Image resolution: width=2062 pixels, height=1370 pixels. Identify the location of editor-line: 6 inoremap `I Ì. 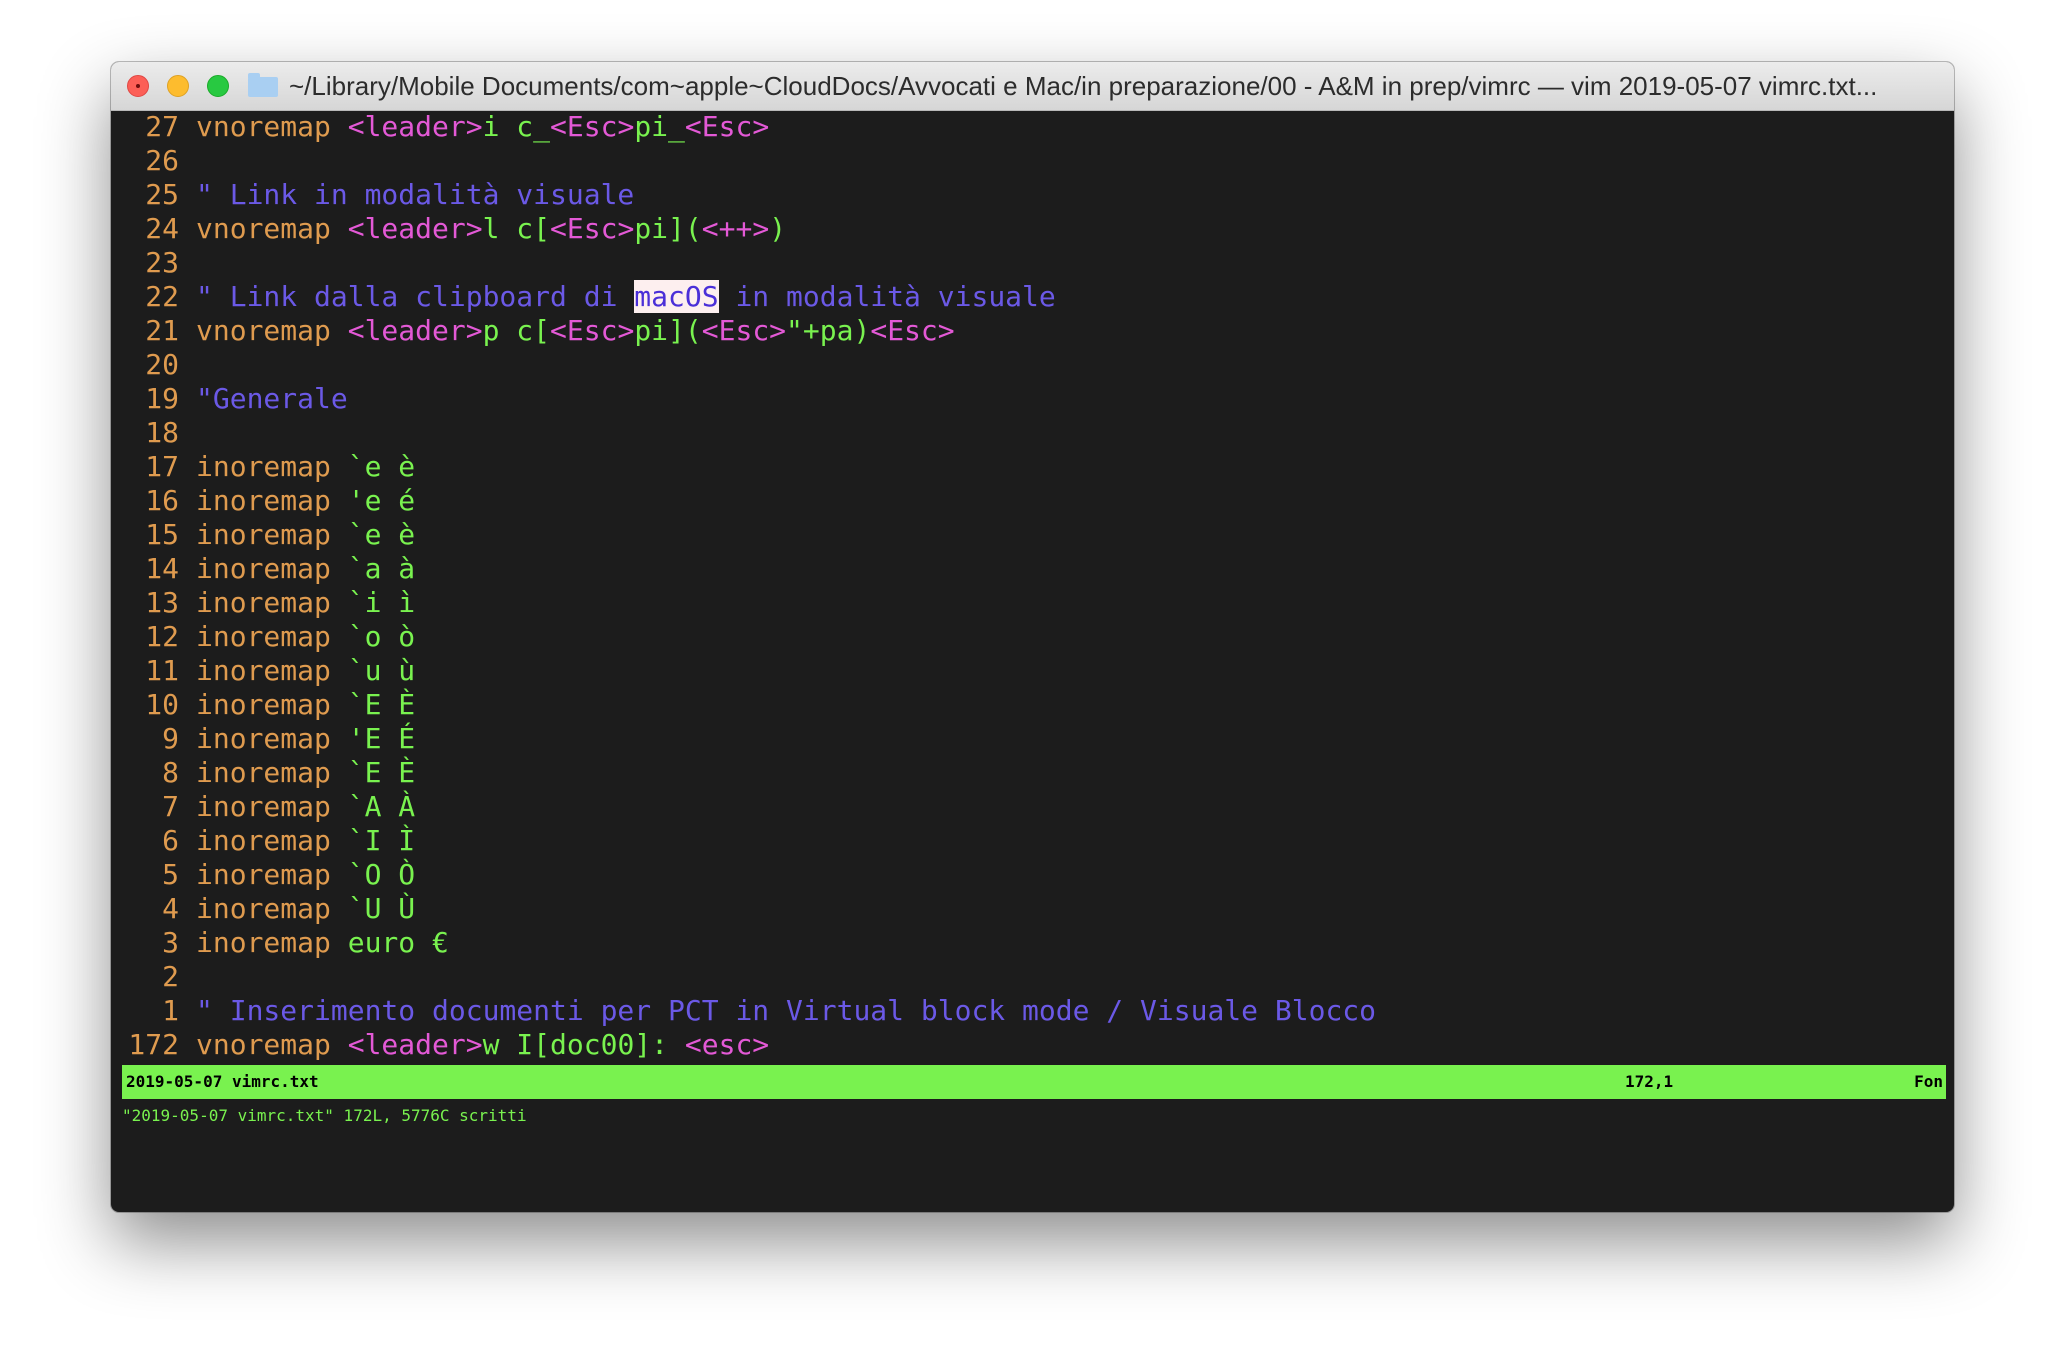
(749, 841).